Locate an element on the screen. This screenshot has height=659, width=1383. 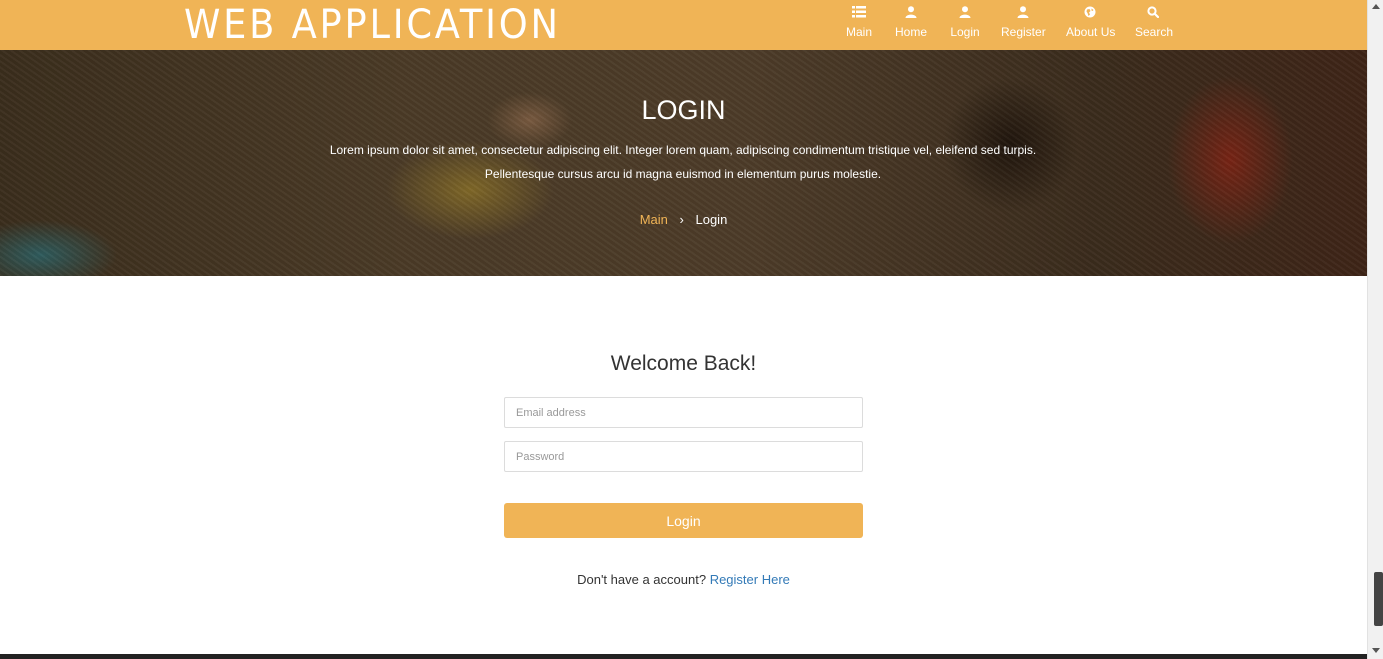
footer-bar is located at coordinates (683, 656).